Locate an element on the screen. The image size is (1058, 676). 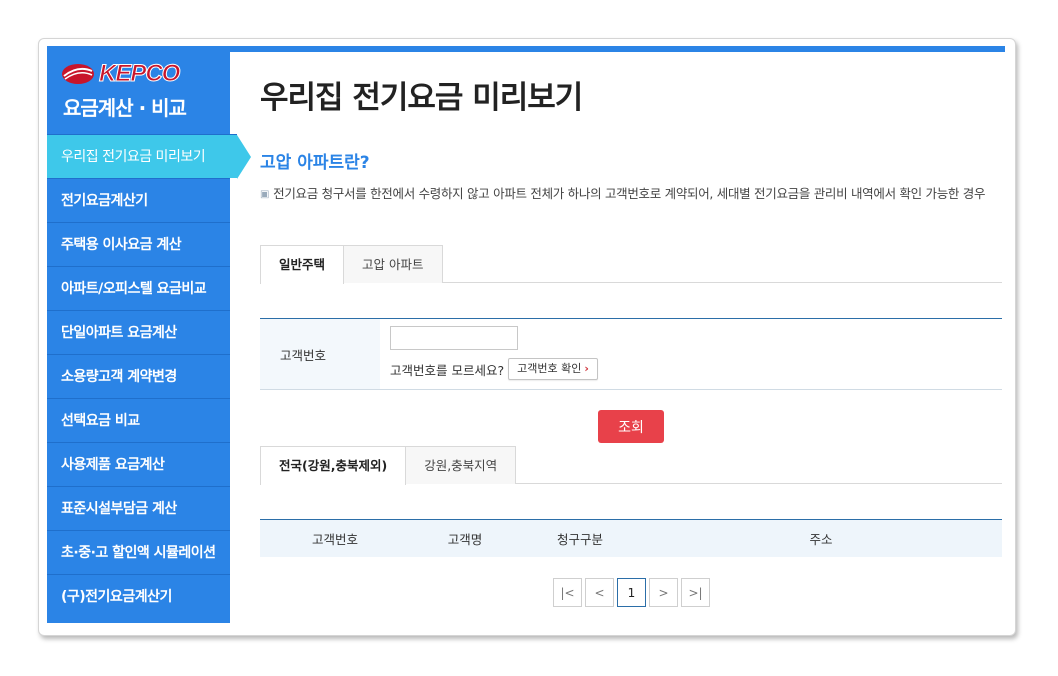
search-button: 조회 is located at coordinates (631, 426).